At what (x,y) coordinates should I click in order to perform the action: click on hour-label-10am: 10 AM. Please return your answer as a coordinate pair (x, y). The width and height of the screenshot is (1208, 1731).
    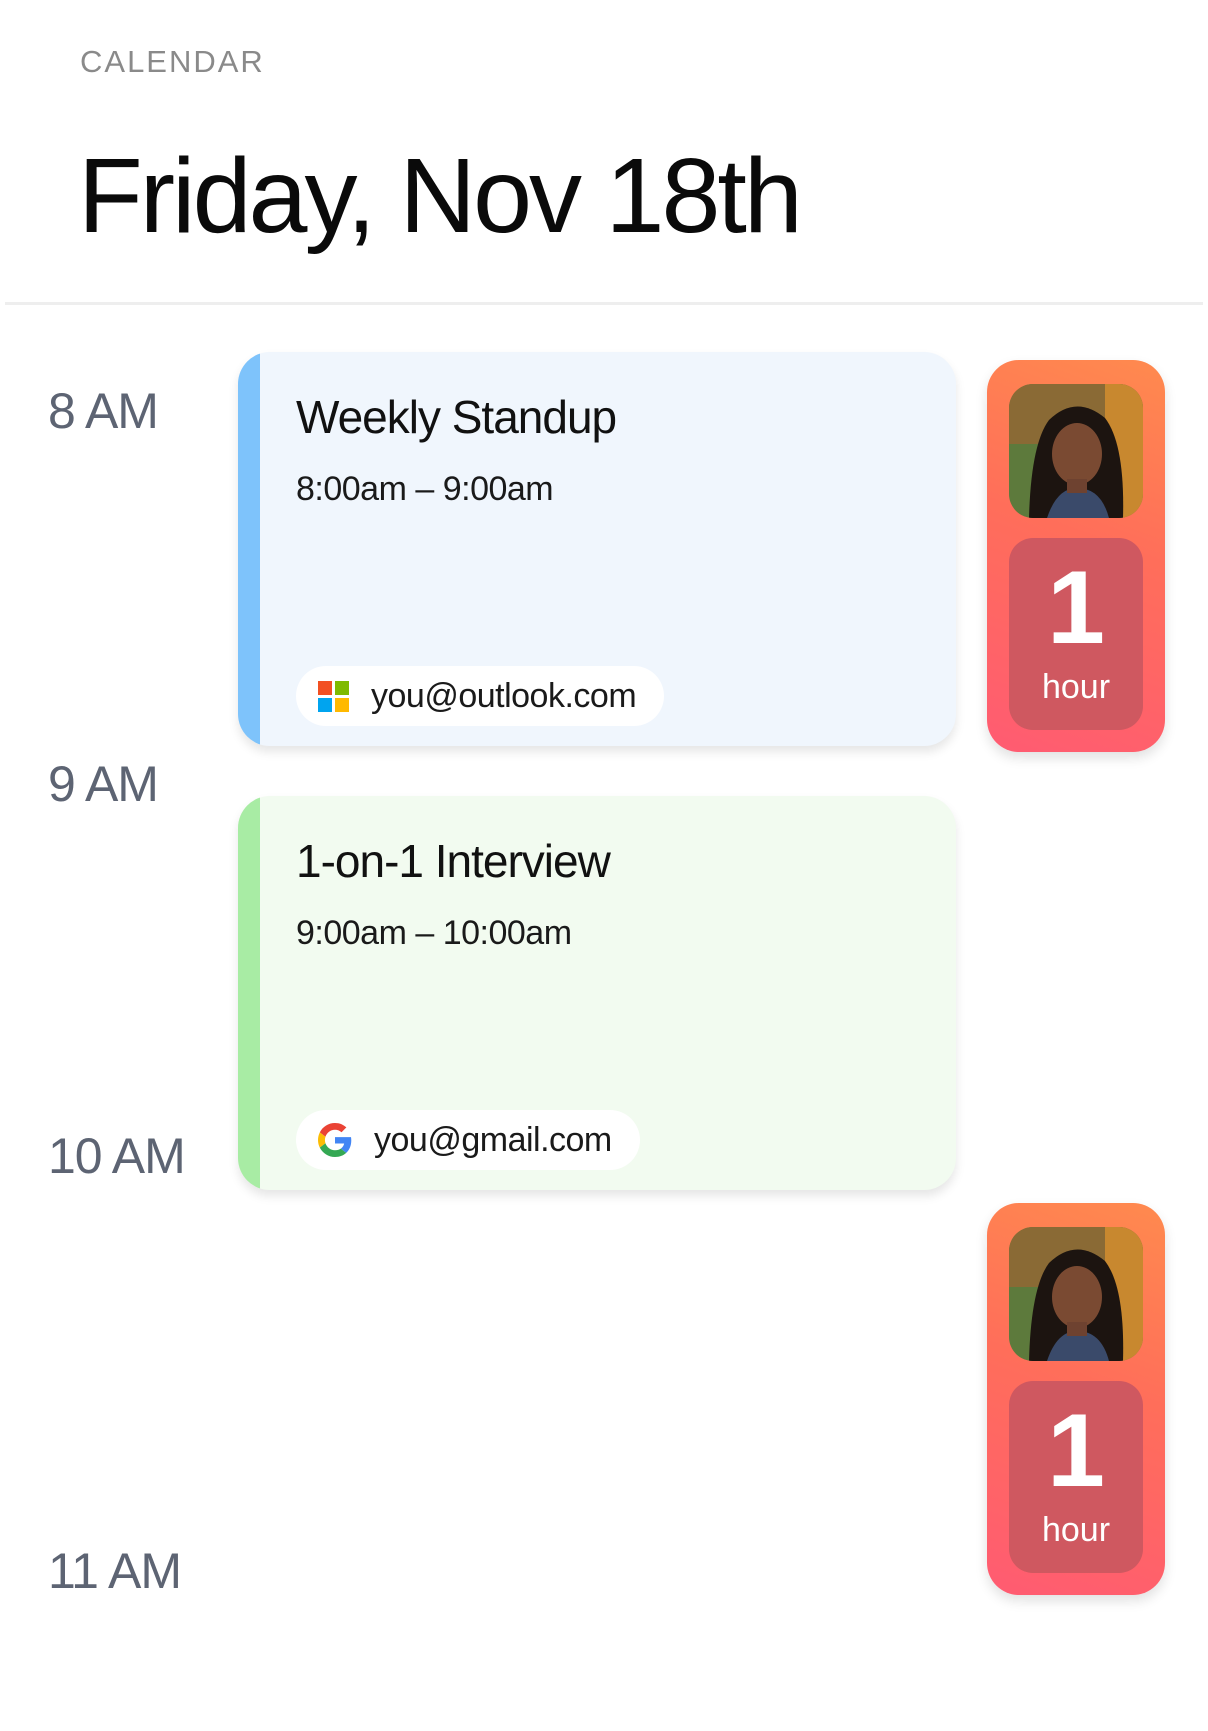
    Looking at the image, I should click on (117, 1156).